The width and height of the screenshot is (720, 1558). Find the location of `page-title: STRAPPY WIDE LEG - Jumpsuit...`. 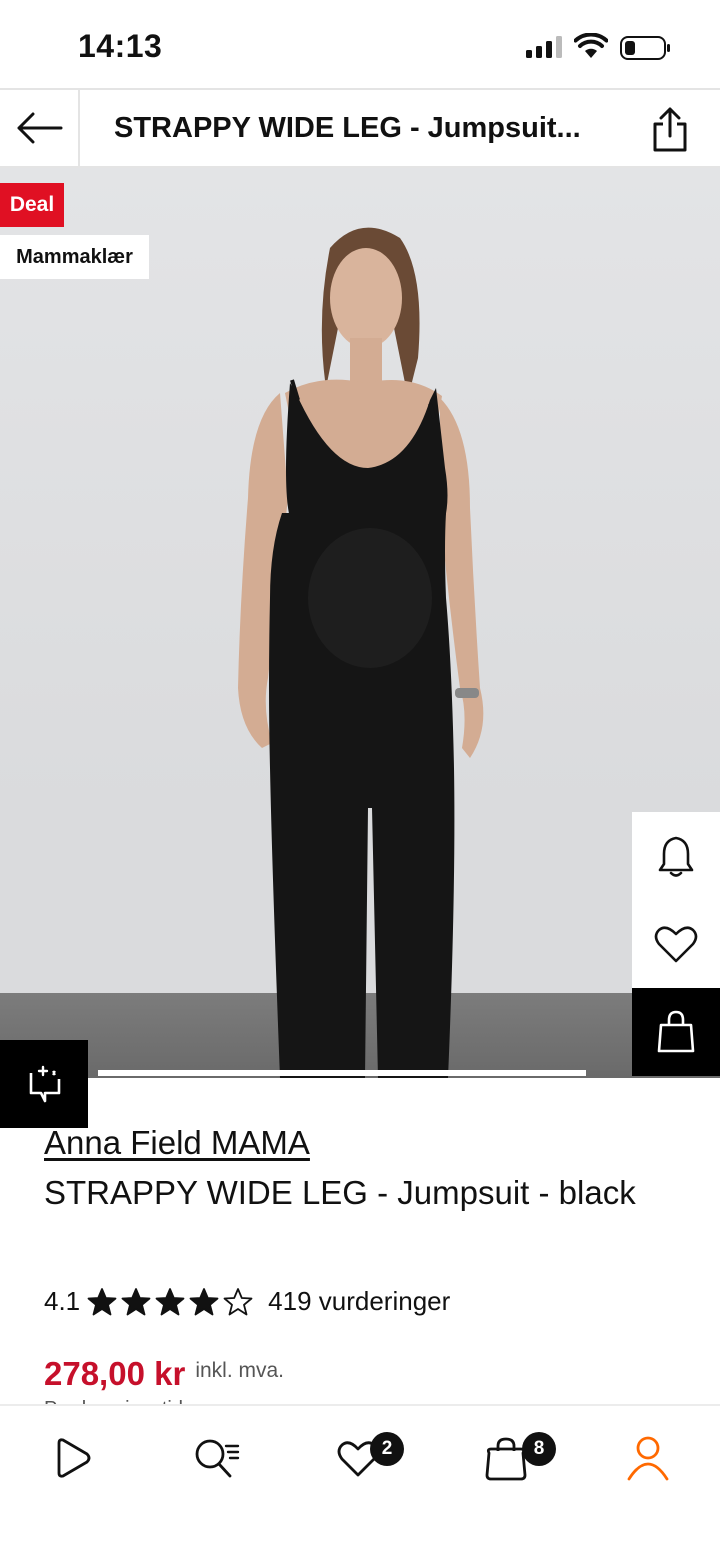

page-title: STRAPPY WIDE LEG - Jumpsuit... is located at coordinates (347, 128).